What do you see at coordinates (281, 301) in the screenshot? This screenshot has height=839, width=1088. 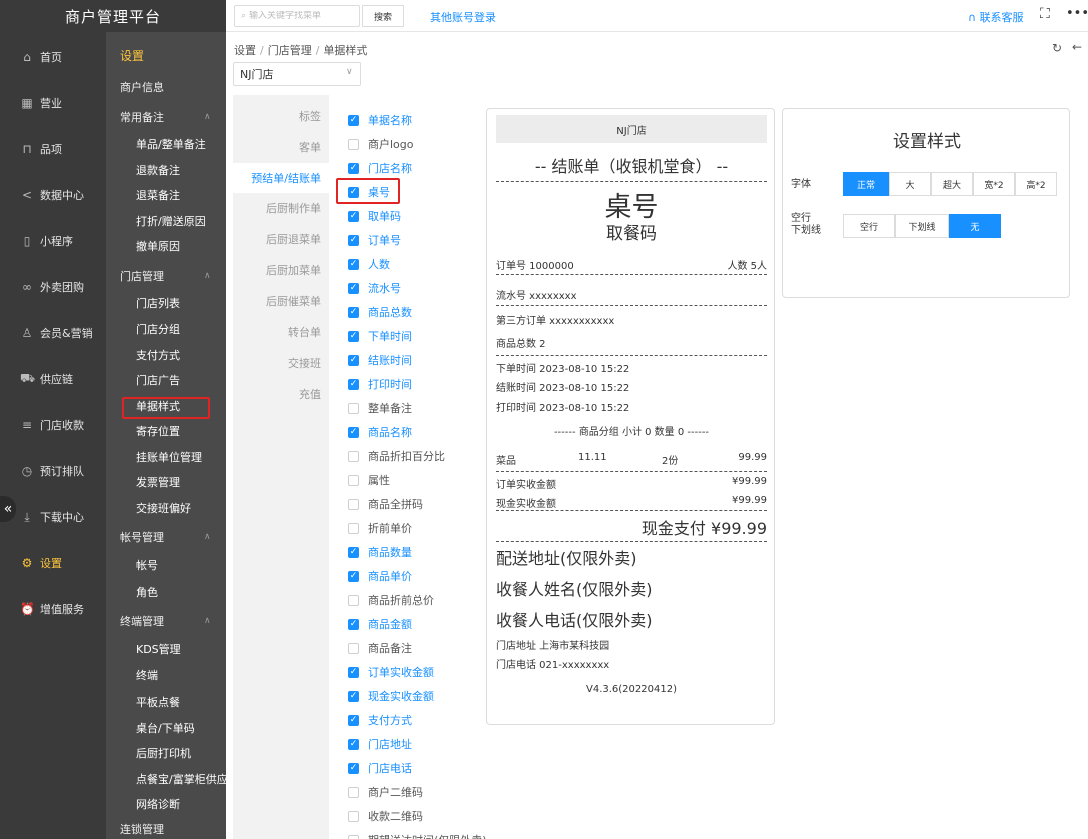 I see `tab-receipt-type: 后厨催菜单` at bounding box center [281, 301].